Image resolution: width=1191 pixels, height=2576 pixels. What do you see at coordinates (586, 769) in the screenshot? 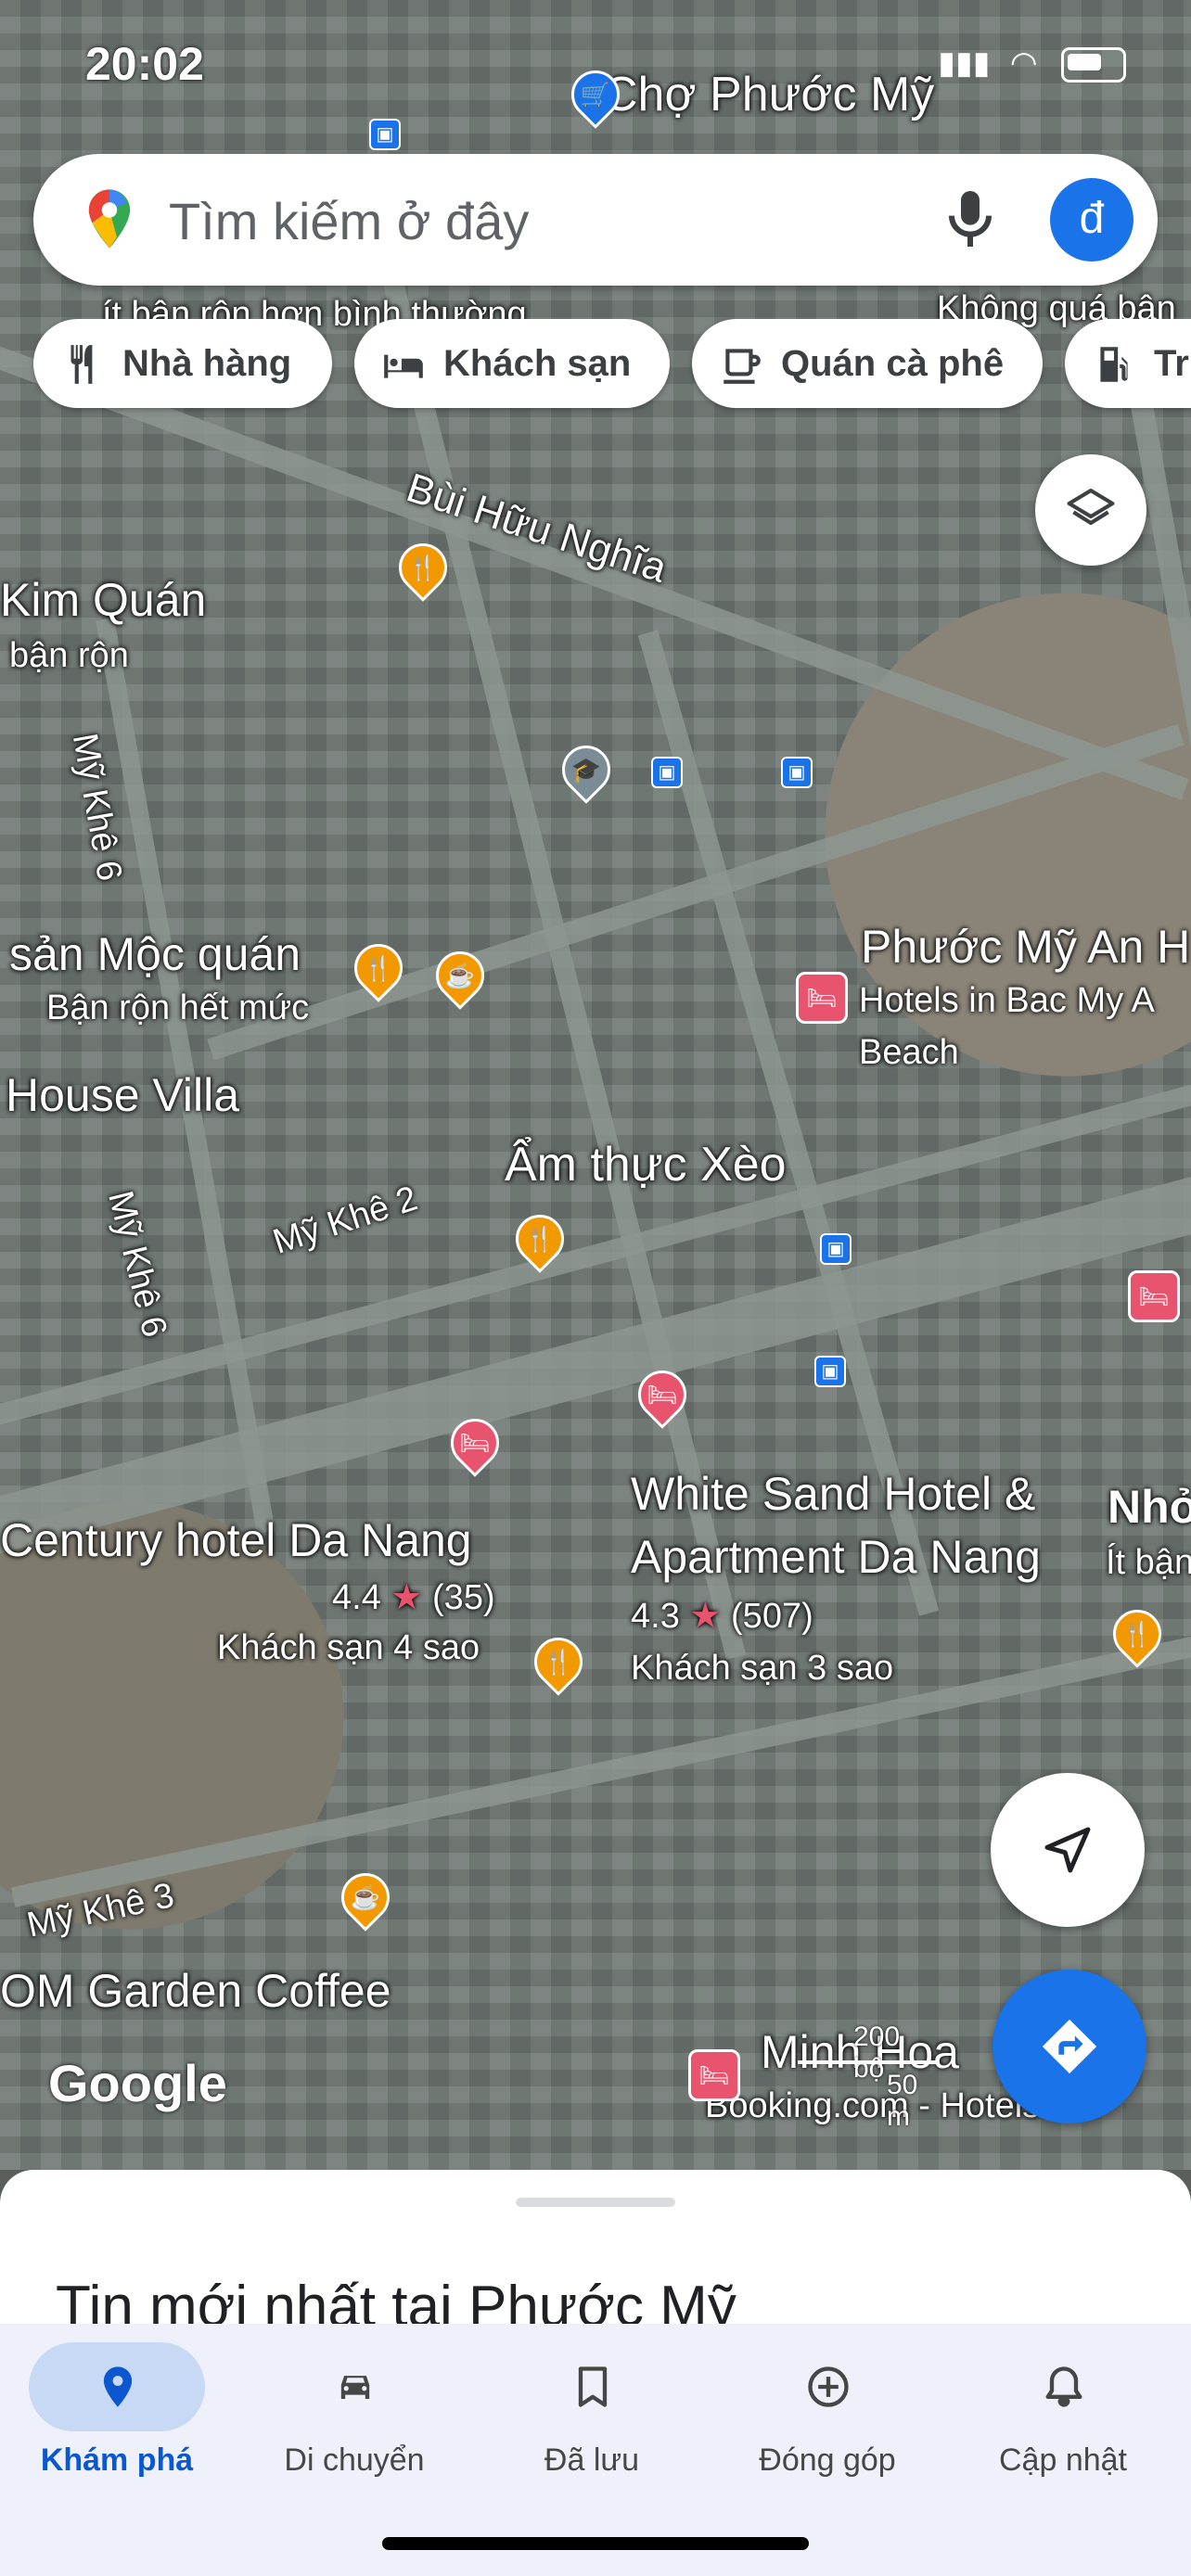
I see `school-pin-icon: 🎓` at bounding box center [586, 769].